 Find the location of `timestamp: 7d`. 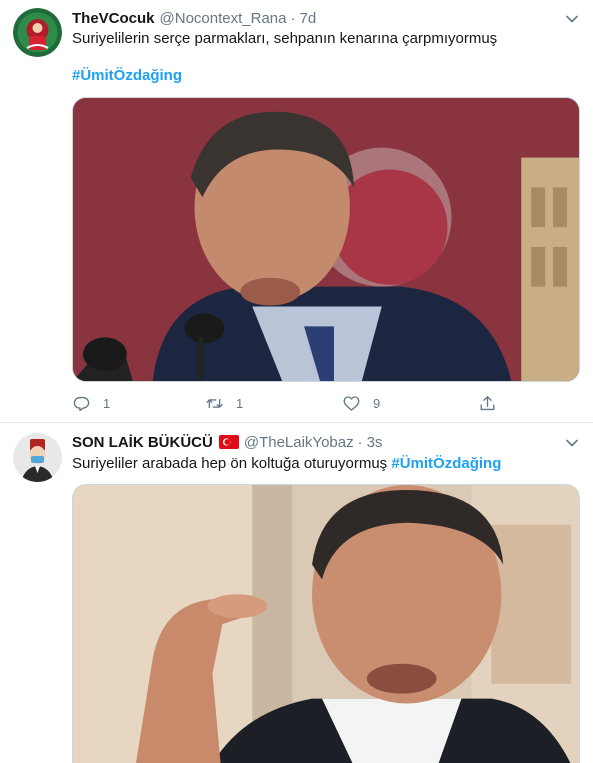

timestamp: 7d is located at coordinates (307, 18).